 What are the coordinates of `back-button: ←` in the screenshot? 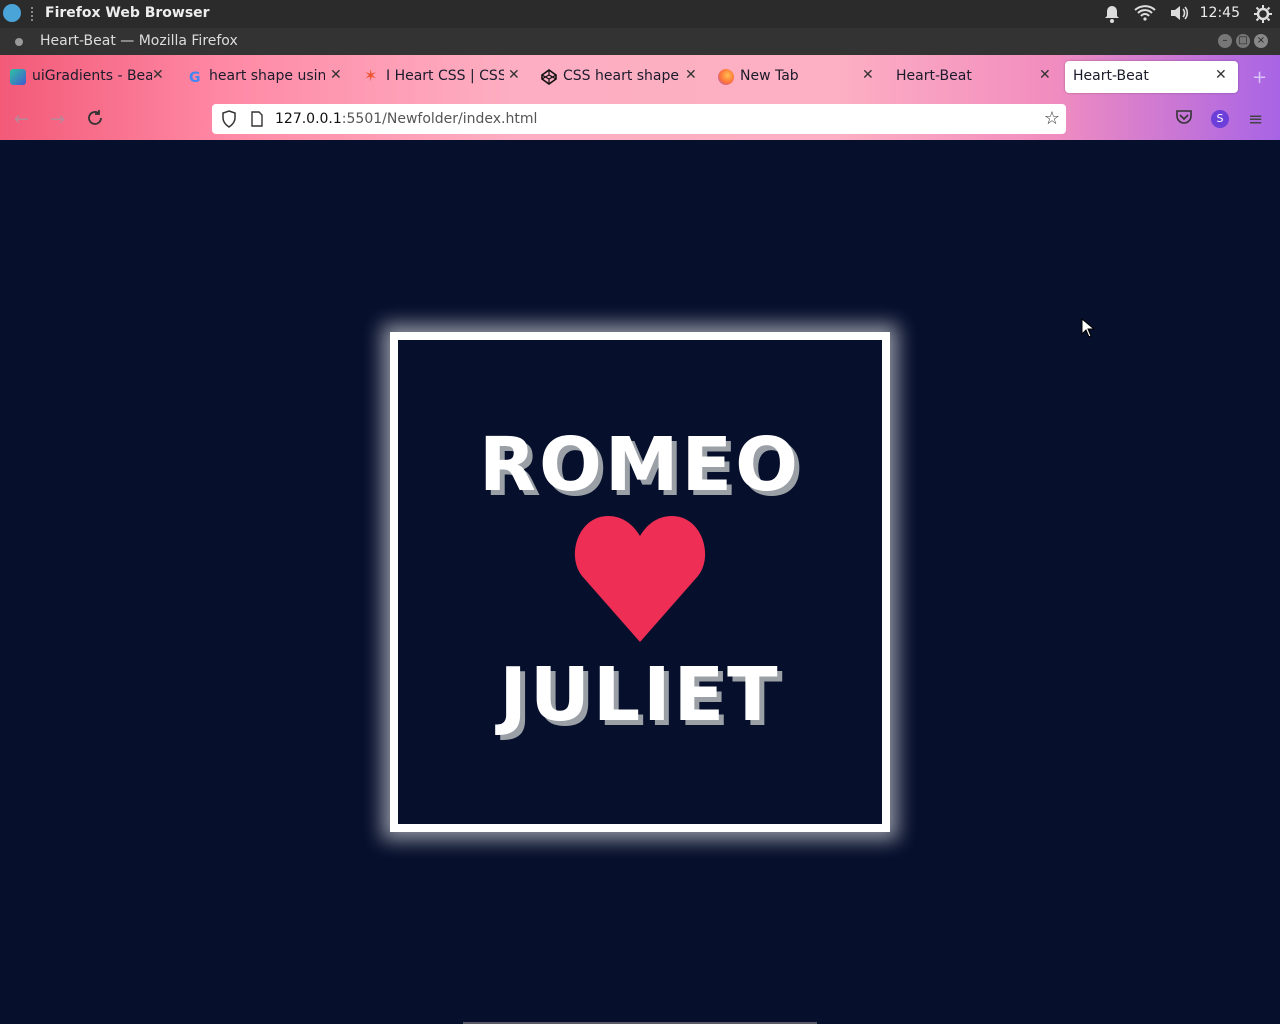 It's located at (21, 119).